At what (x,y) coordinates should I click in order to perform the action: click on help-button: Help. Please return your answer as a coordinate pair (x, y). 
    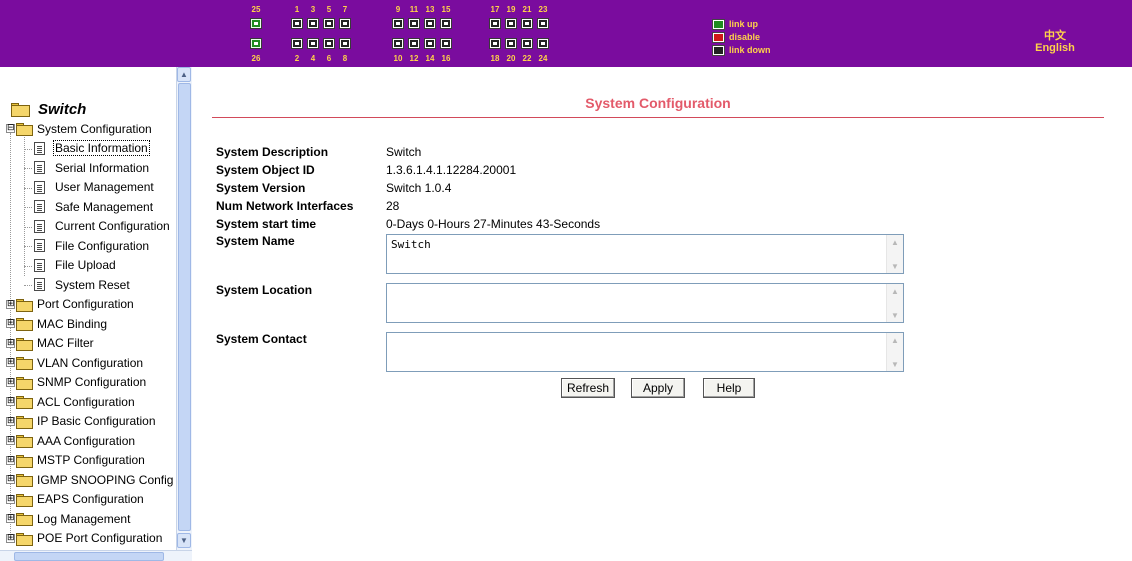
    Looking at the image, I should click on (729, 388).